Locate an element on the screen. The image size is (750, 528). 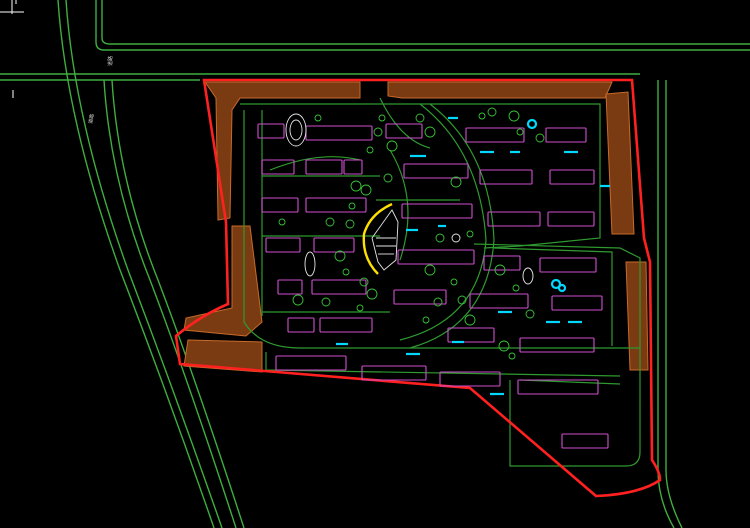
road-label-west: 道路 is located at coordinates (91, 118).